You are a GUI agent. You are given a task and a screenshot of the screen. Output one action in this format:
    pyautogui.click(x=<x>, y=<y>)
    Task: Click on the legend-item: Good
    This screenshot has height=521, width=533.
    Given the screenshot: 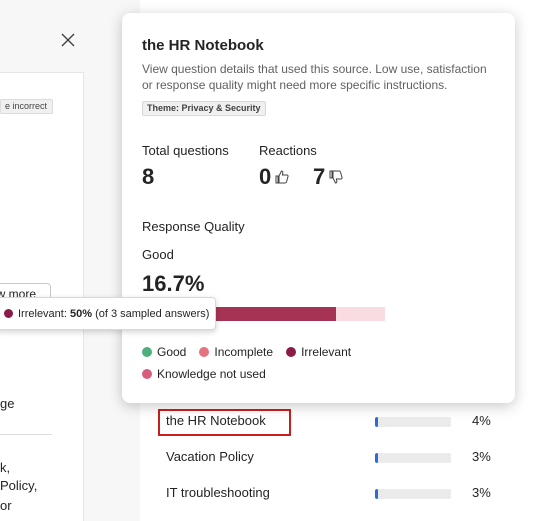 What is the action you would take?
    pyautogui.click(x=164, y=352)
    